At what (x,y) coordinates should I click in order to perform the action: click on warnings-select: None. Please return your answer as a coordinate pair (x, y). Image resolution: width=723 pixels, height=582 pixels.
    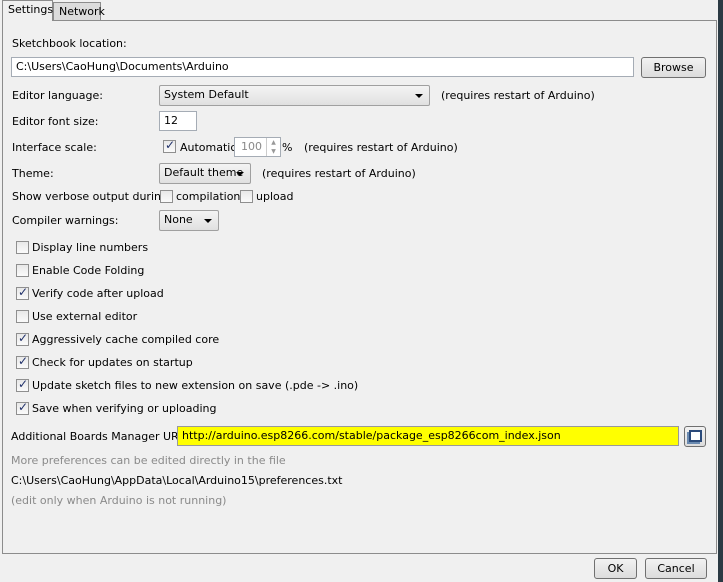
    Looking at the image, I should click on (189, 220).